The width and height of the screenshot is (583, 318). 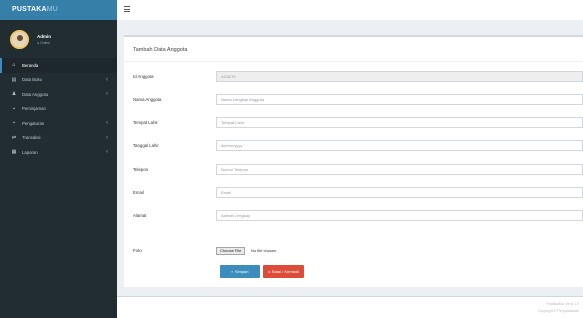 I want to click on sidebar-item-label: Pengaturan, so click(x=33, y=123).